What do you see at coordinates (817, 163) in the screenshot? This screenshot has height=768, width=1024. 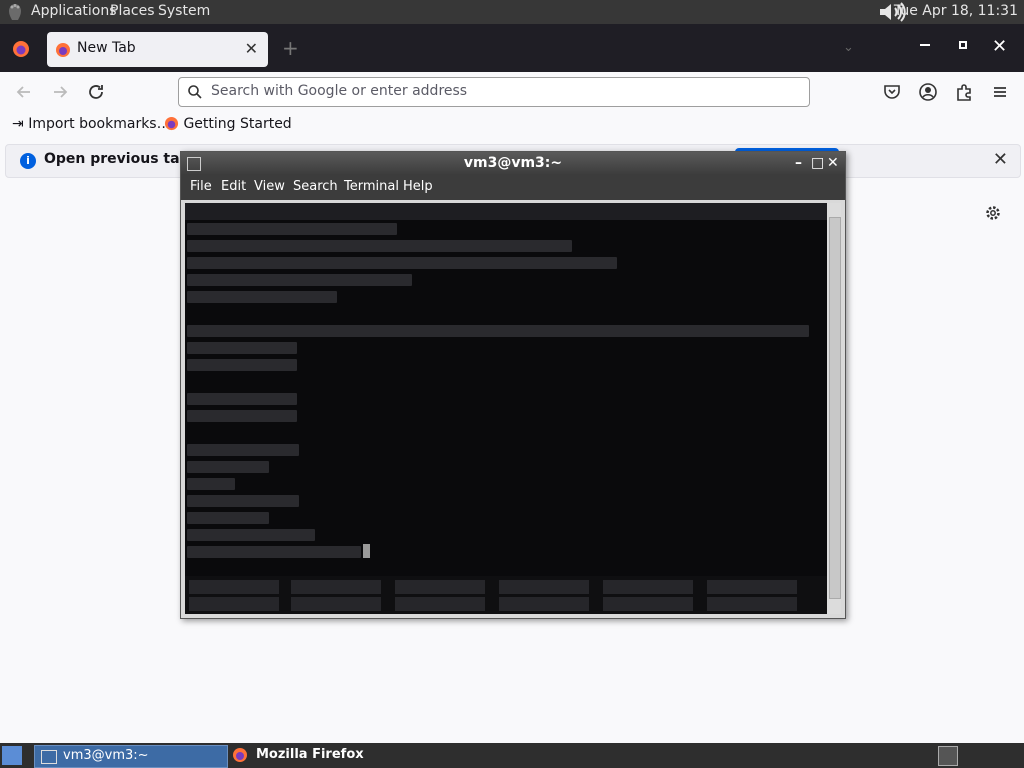 I see `terminal-maximize-icon: □` at bounding box center [817, 163].